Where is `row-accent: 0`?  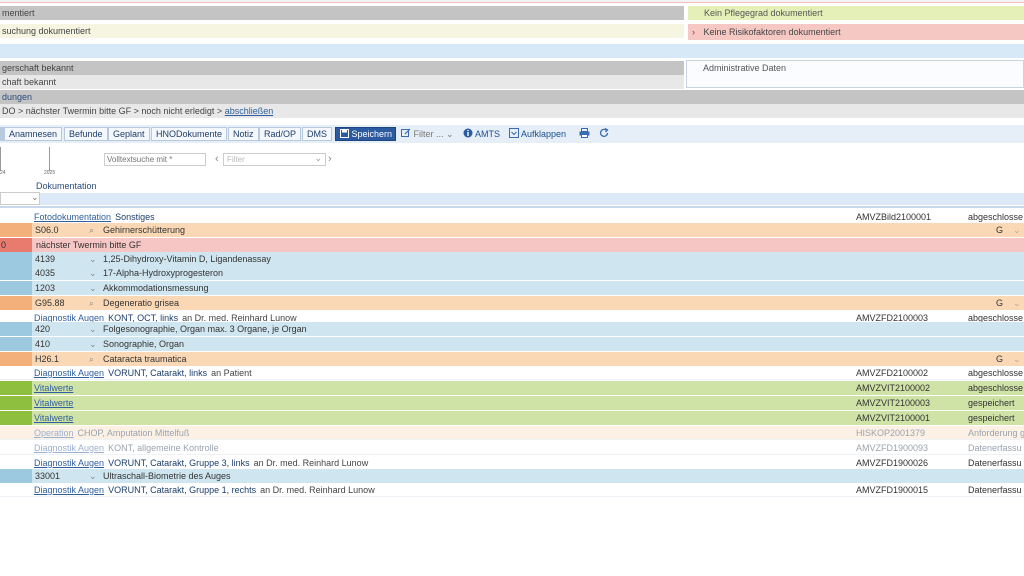
row-accent: 0 is located at coordinates (16, 245).